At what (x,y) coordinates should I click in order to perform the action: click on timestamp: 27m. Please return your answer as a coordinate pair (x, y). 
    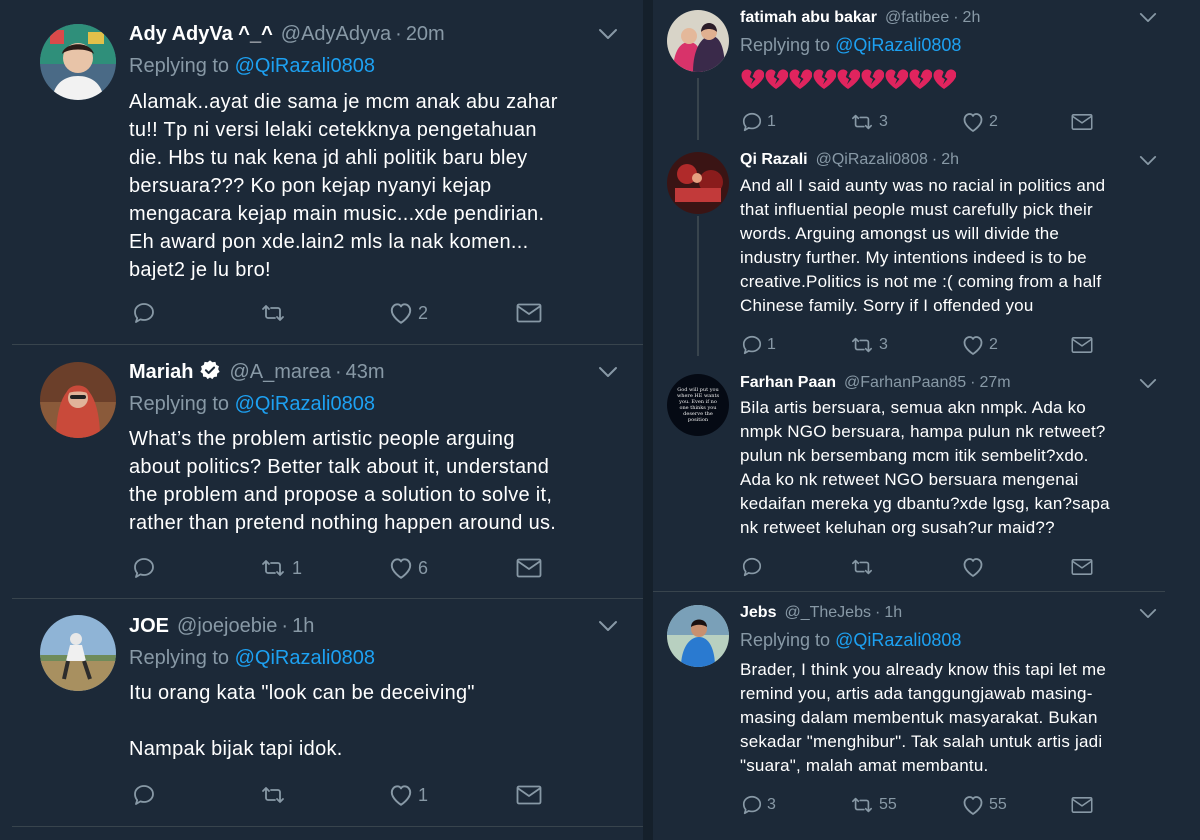
    Looking at the image, I should click on (994, 383).